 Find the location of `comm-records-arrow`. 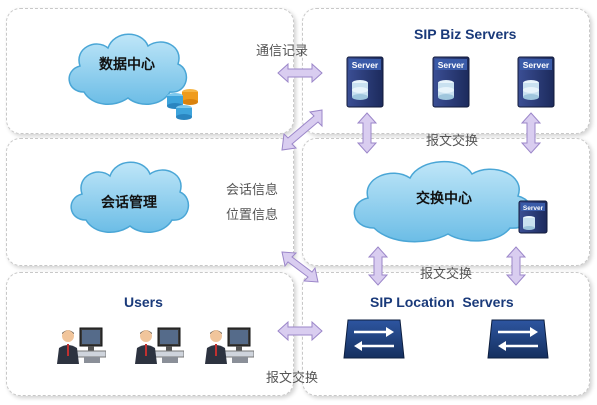

comm-records-arrow is located at coordinates (300, 73).